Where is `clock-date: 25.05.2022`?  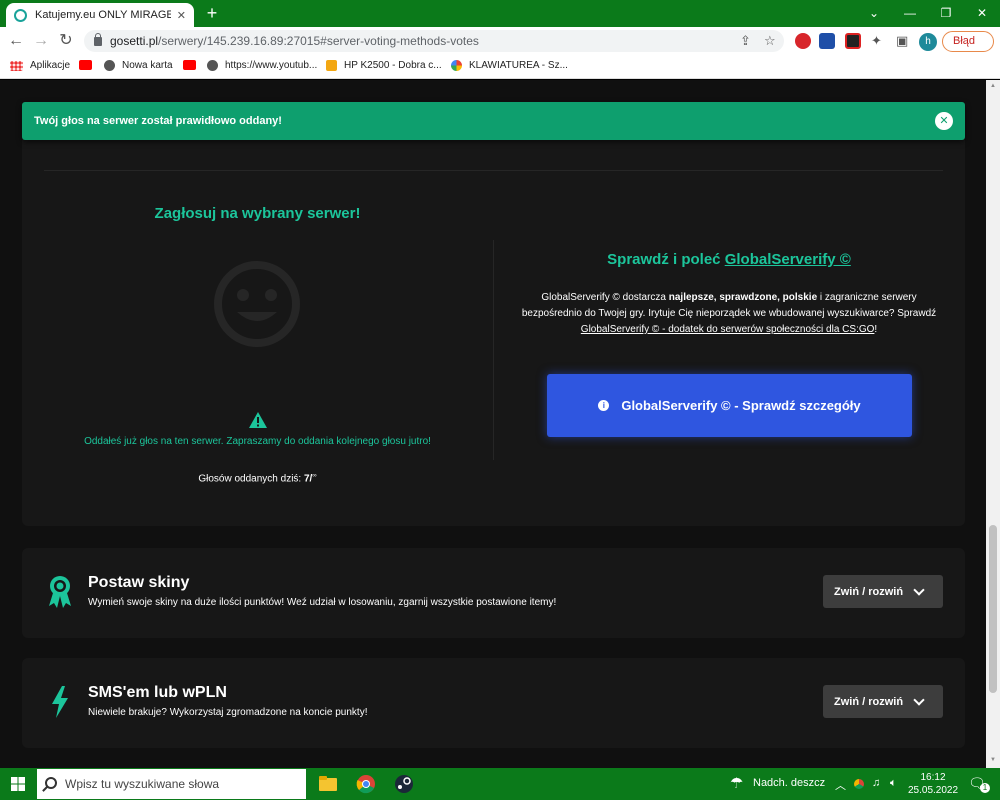
clock-date: 25.05.2022 is located at coordinates (933, 790).